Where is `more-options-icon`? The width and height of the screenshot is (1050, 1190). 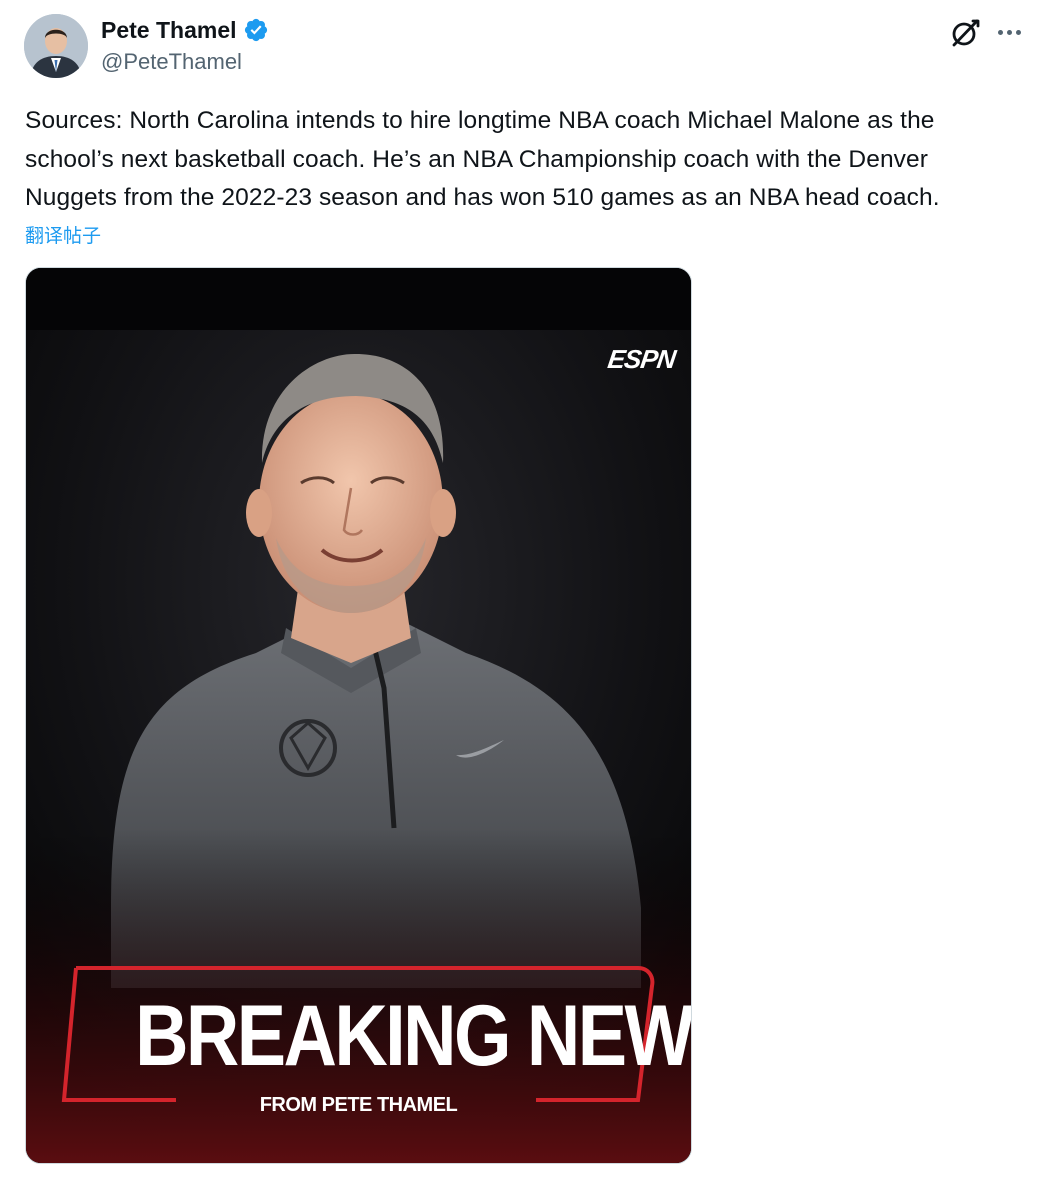 more-options-icon is located at coordinates (1009, 32).